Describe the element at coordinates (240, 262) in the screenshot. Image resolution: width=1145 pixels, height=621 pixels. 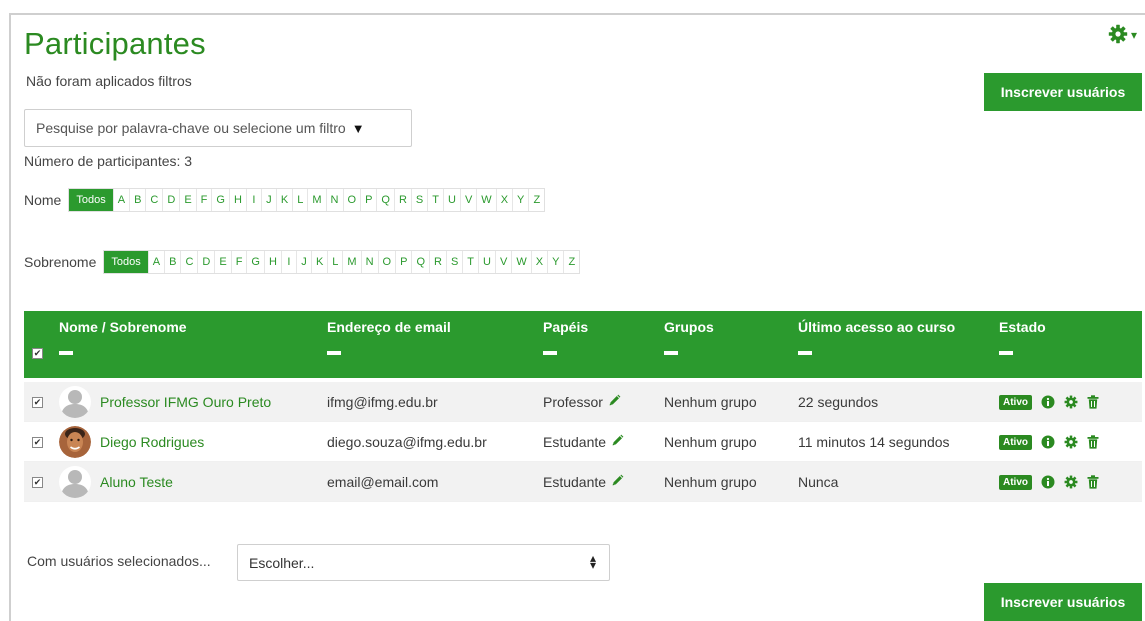
I see `last-name-initial-f: F` at that location.